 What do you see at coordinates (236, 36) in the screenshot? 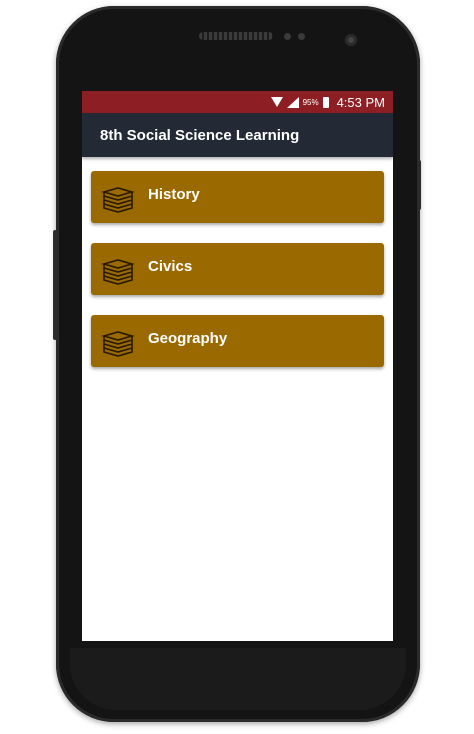
I see `earpiece-speaker` at bounding box center [236, 36].